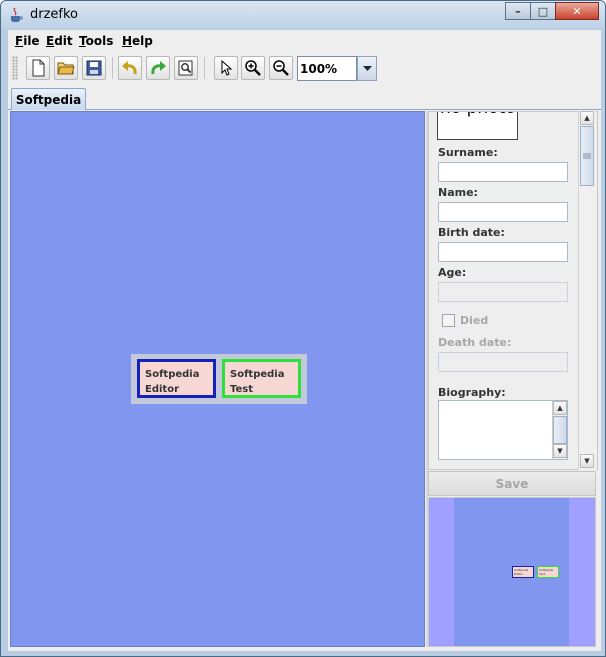  I want to click on birth-date-label: Birth date:, so click(471, 232).